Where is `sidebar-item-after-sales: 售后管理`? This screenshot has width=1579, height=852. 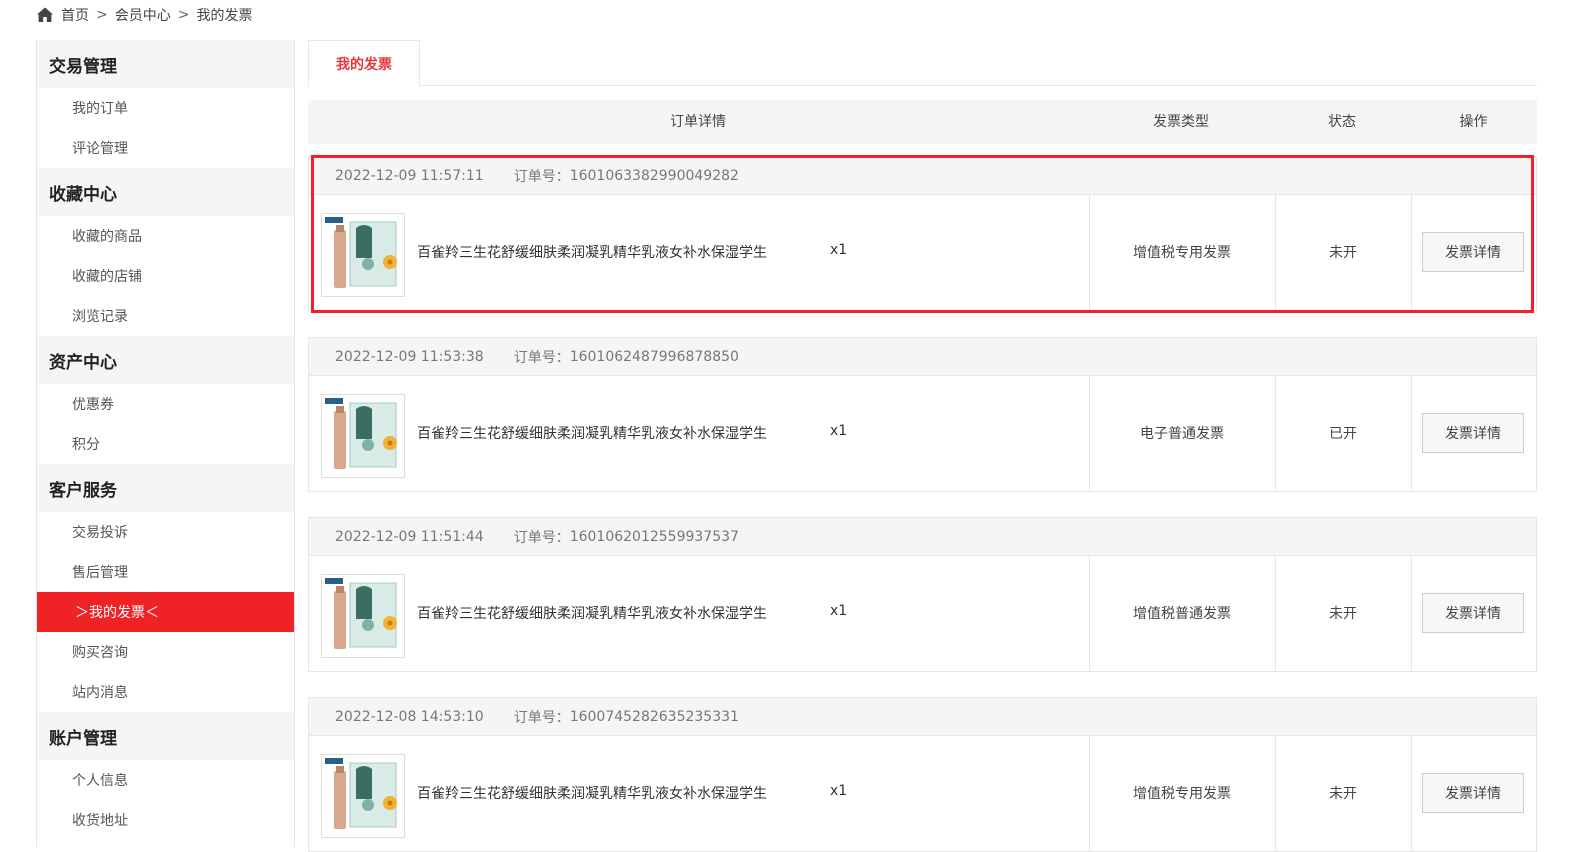 sidebar-item-after-sales: 售后管理 is located at coordinates (165, 572).